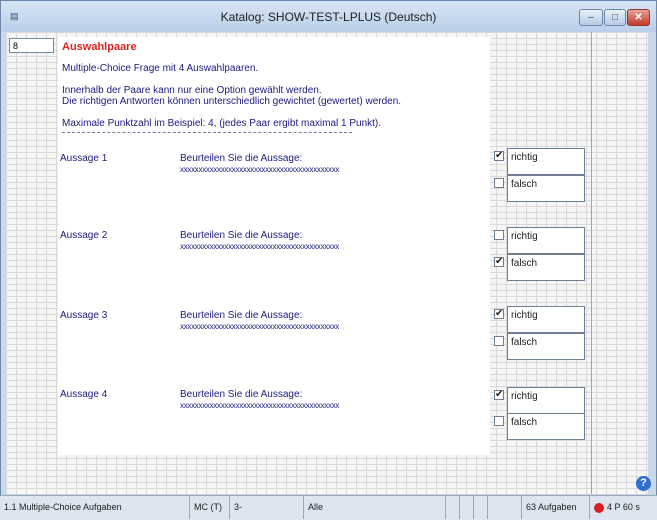 The width and height of the screenshot is (657, 520). I want to click on status-count: 3-, so click(267, 507).